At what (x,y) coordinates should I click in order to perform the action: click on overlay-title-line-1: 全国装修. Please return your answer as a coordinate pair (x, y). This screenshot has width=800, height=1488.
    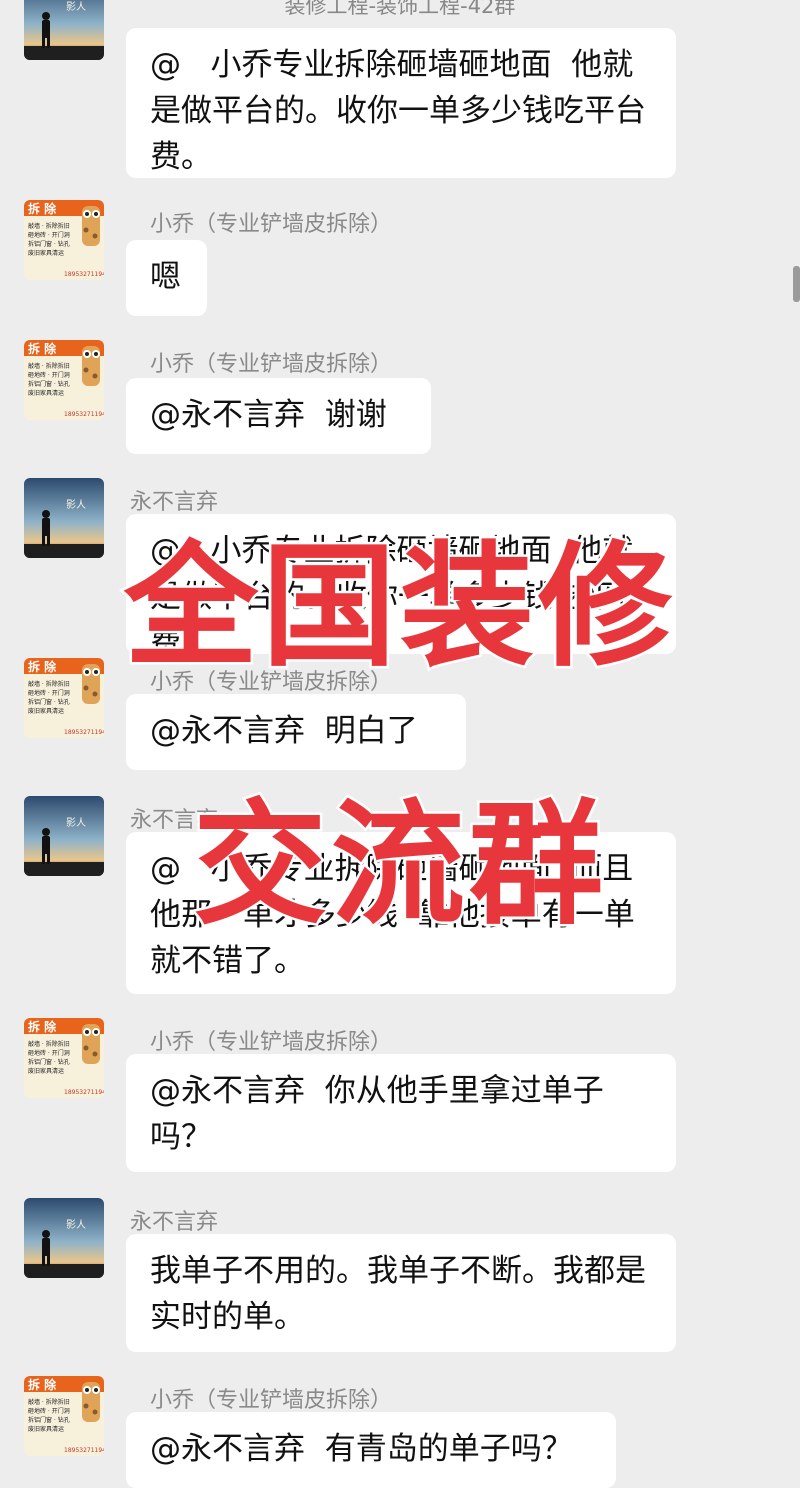
    Looking at the image, I should click on (398, 607).